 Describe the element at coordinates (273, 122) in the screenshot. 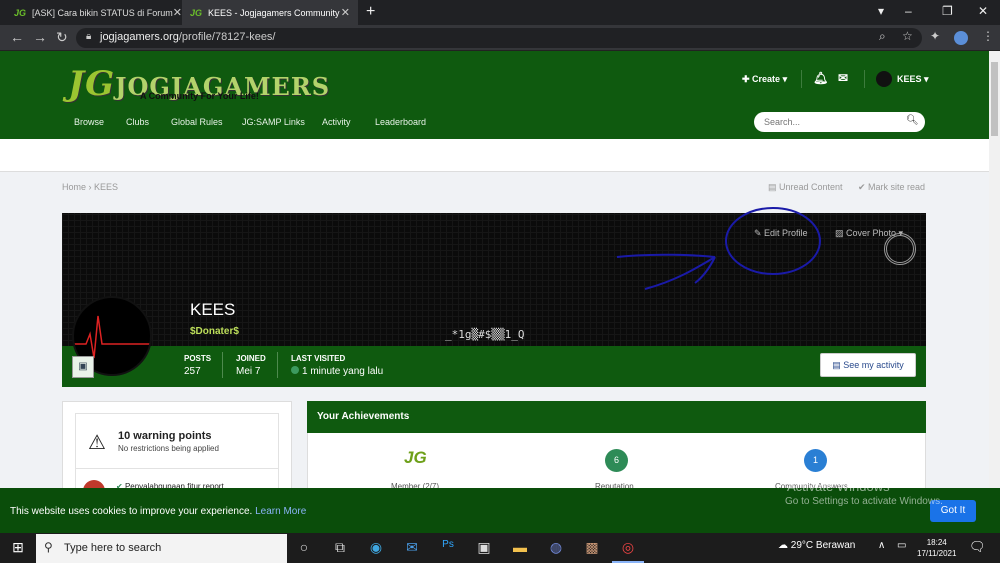

I see `nav-jgsamp-links: JG:SAMP Links` at that location.